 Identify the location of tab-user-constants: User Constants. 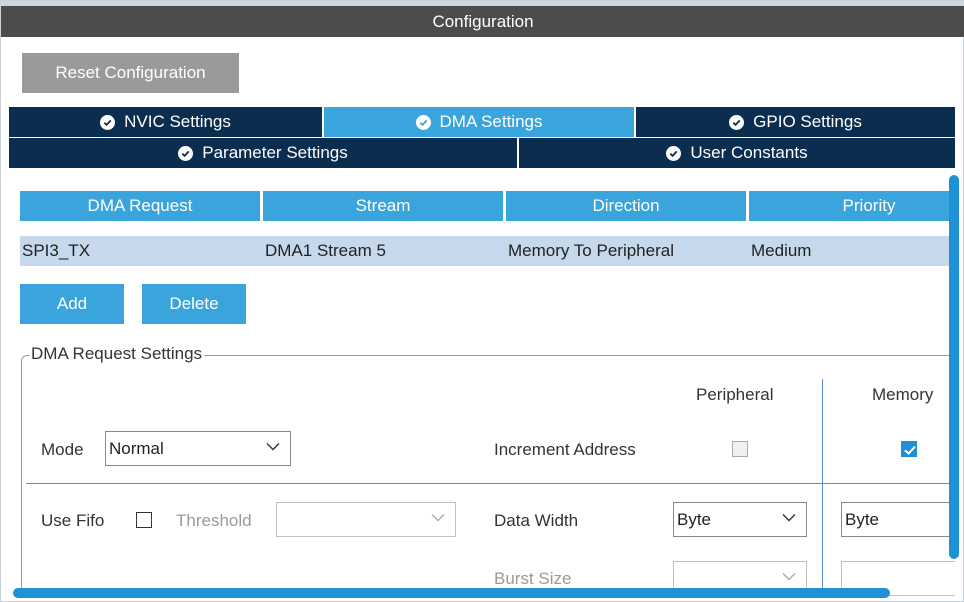
(737, 153).